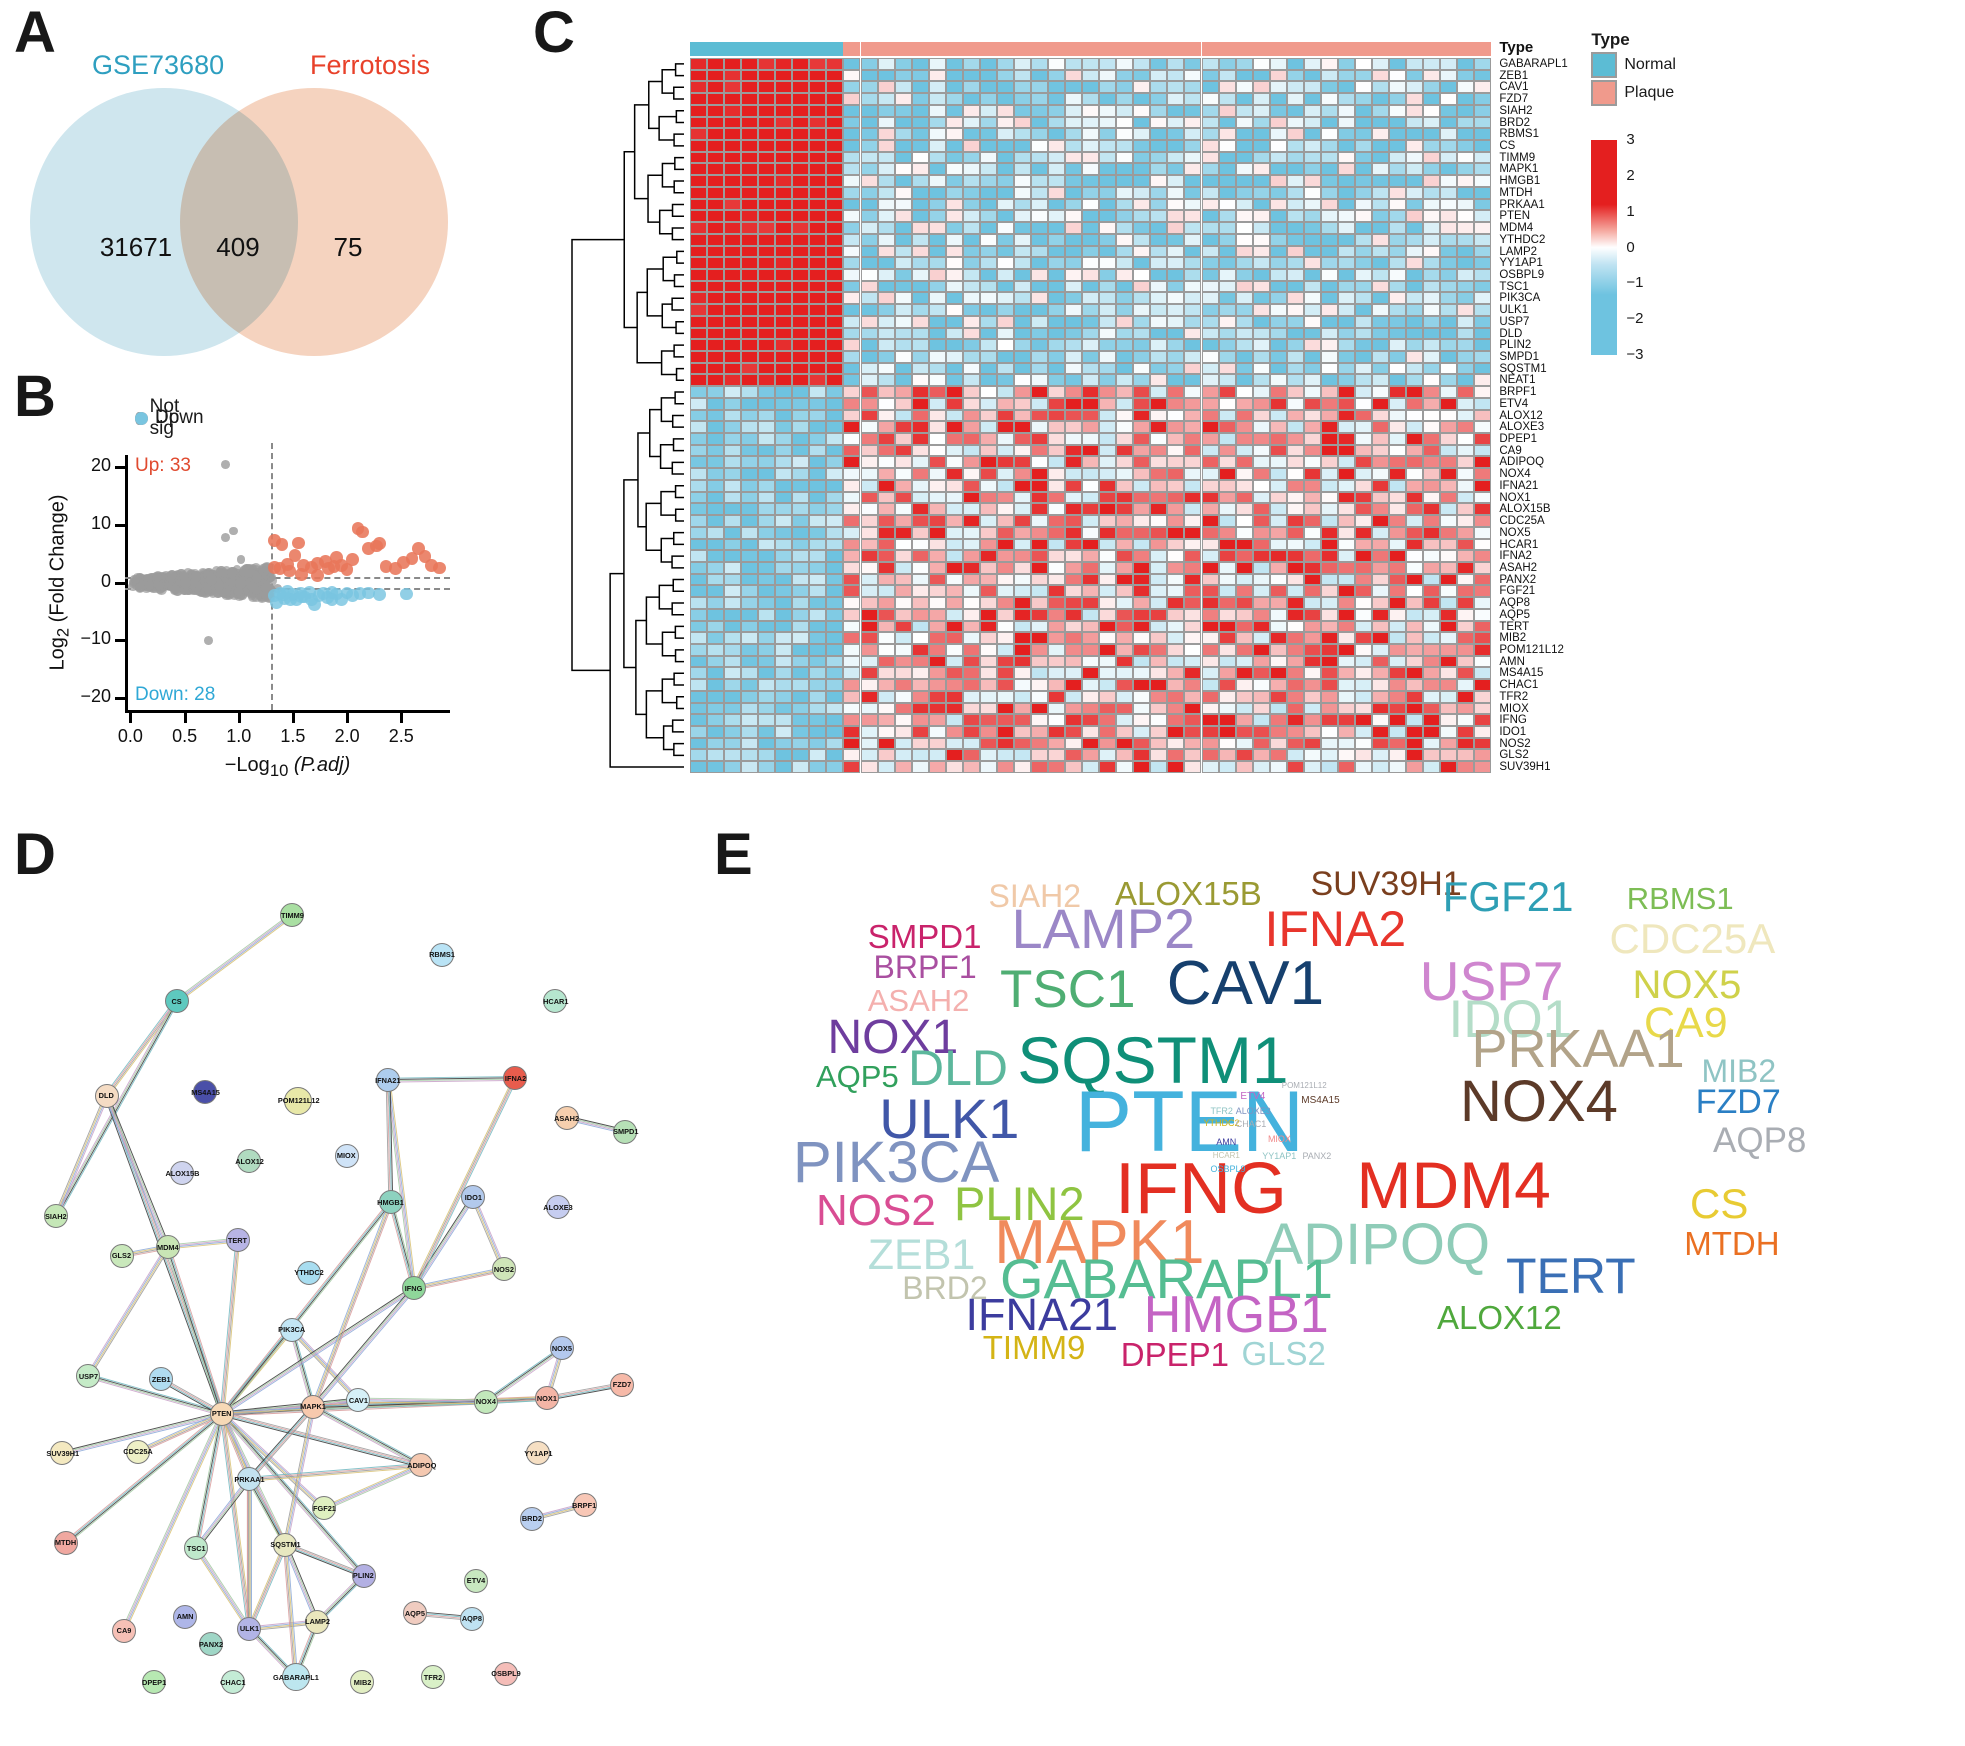 The width and height of the screenshot is (1965, 1746). I want to click on network-node: AQP5, so click(414, 1613).